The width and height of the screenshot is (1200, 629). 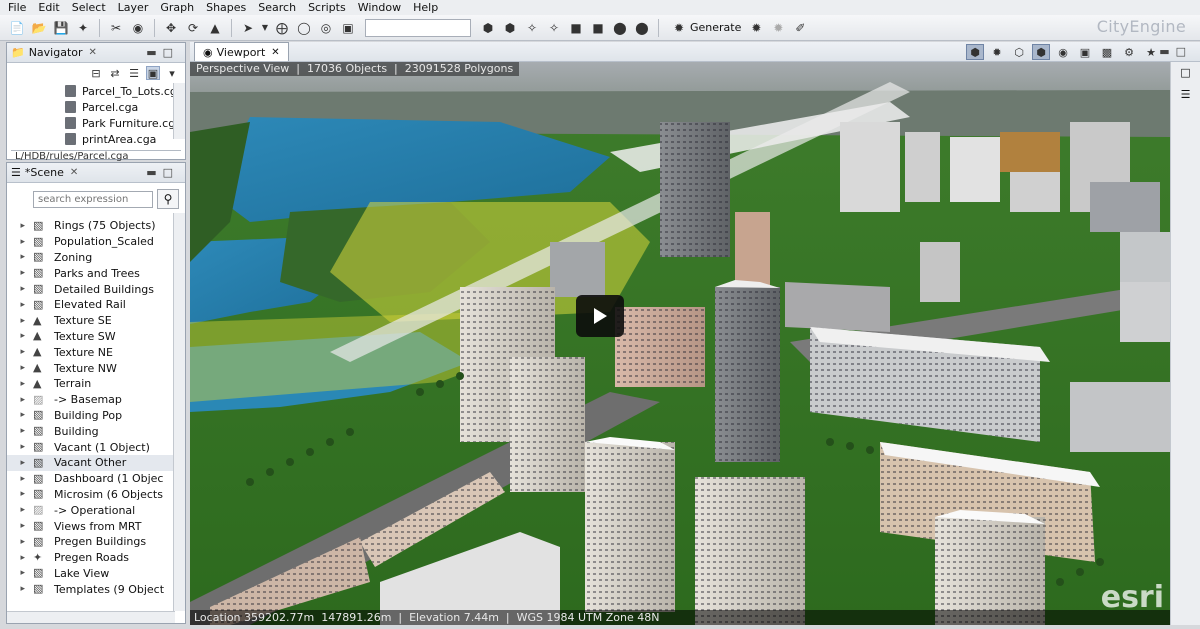 I want to click on menu-window: Window, so click(x=379, y=7).